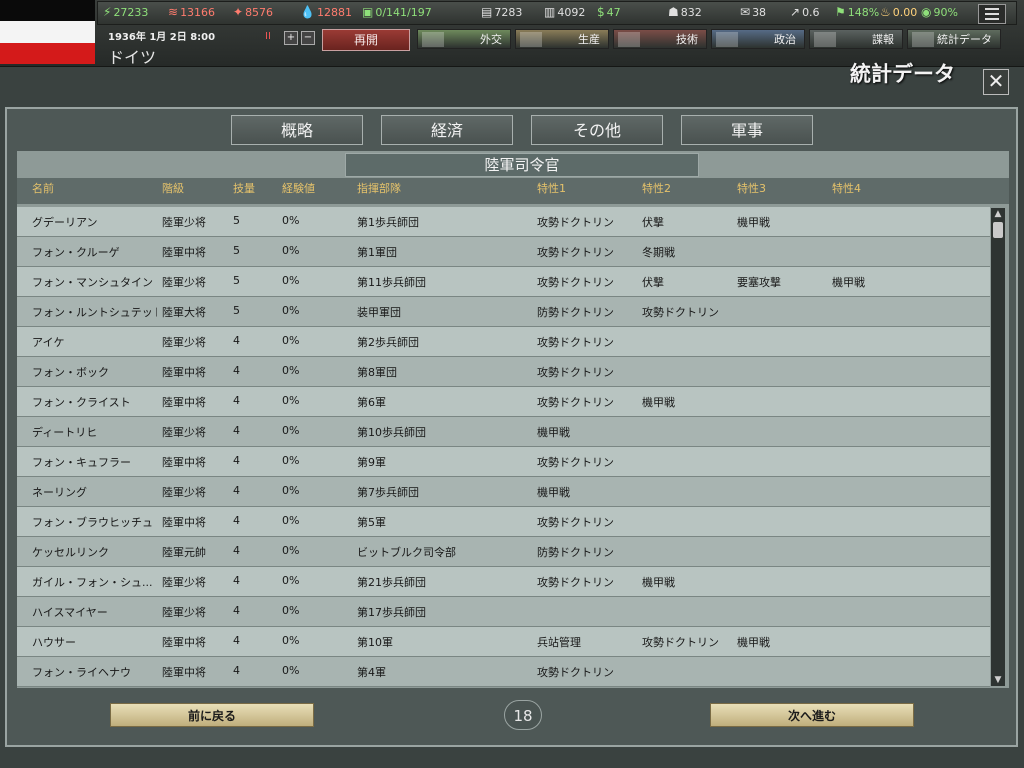 The image size is (1024, 768). I want to click on pause-button: II, so click(268, 37).